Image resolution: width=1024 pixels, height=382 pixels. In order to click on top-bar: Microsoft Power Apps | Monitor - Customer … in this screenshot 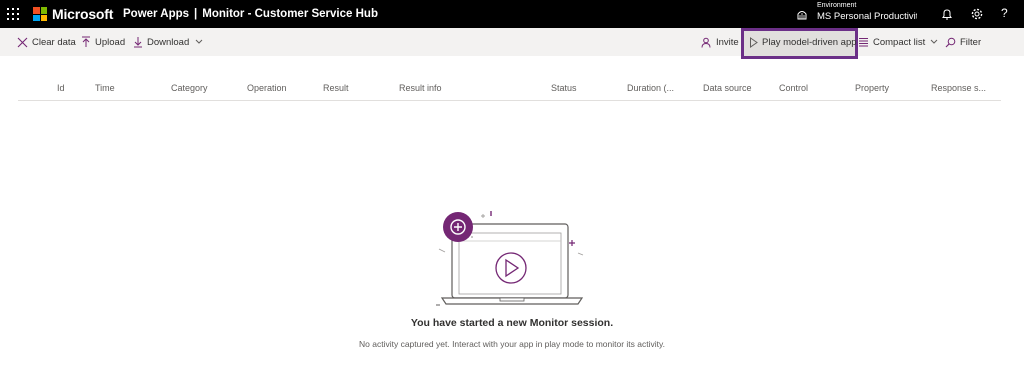, I will do `click(512, 14)`.